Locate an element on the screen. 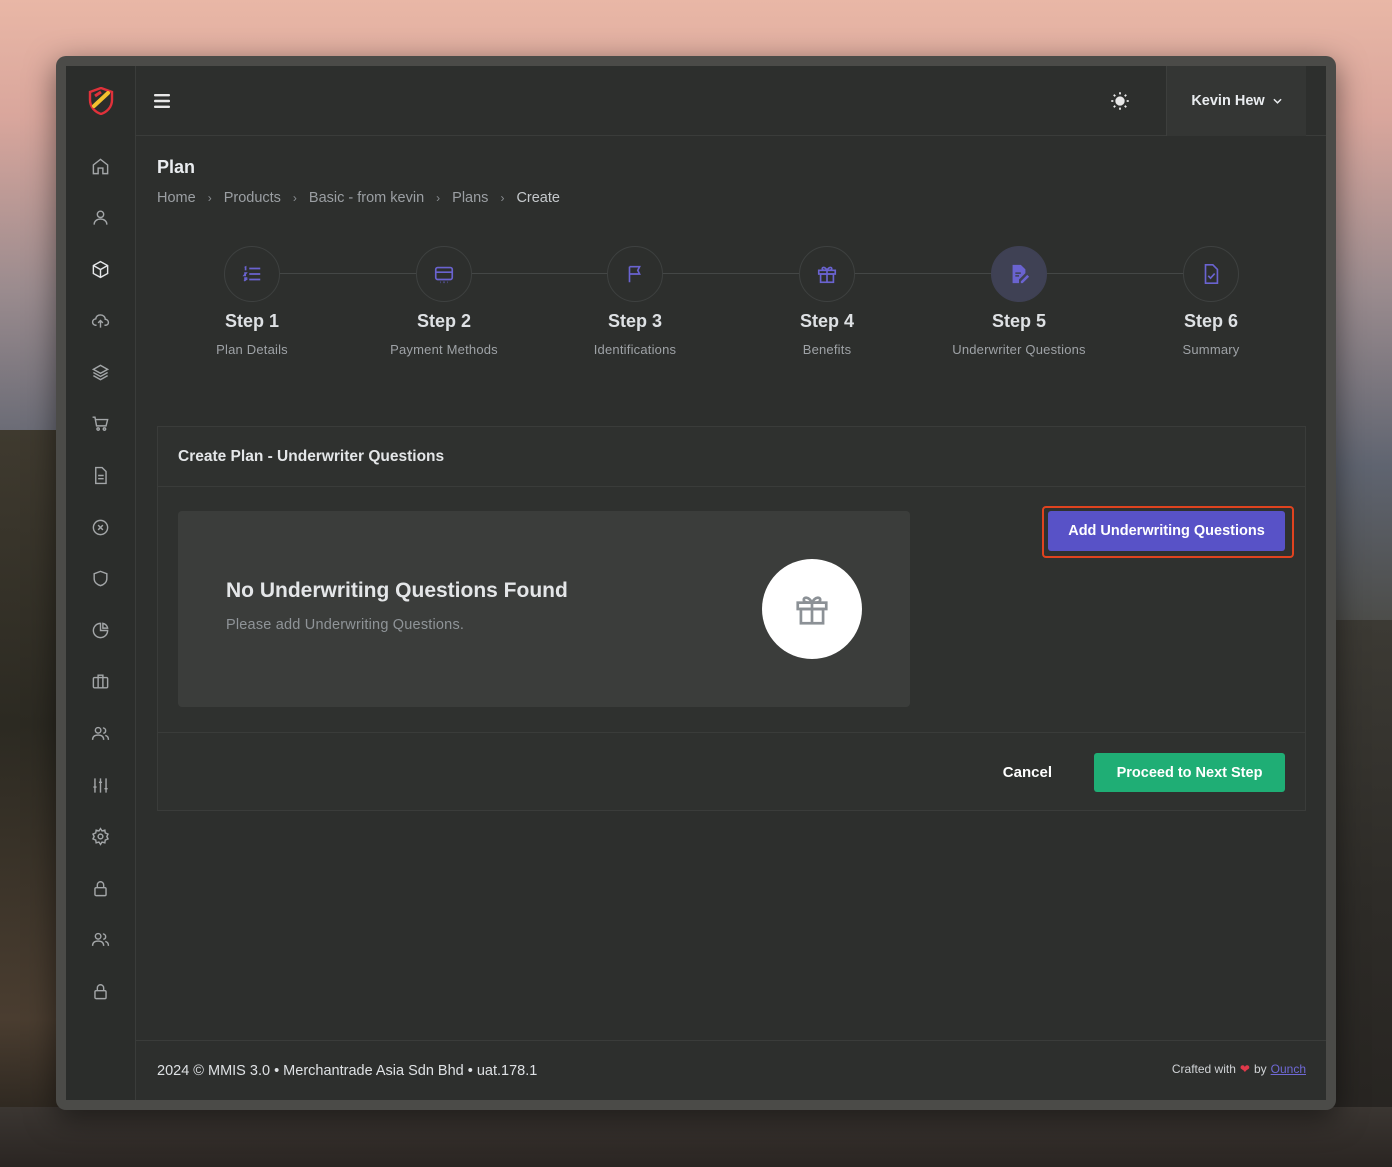  sidebar-item-layers is located at coordinates (101, 372).